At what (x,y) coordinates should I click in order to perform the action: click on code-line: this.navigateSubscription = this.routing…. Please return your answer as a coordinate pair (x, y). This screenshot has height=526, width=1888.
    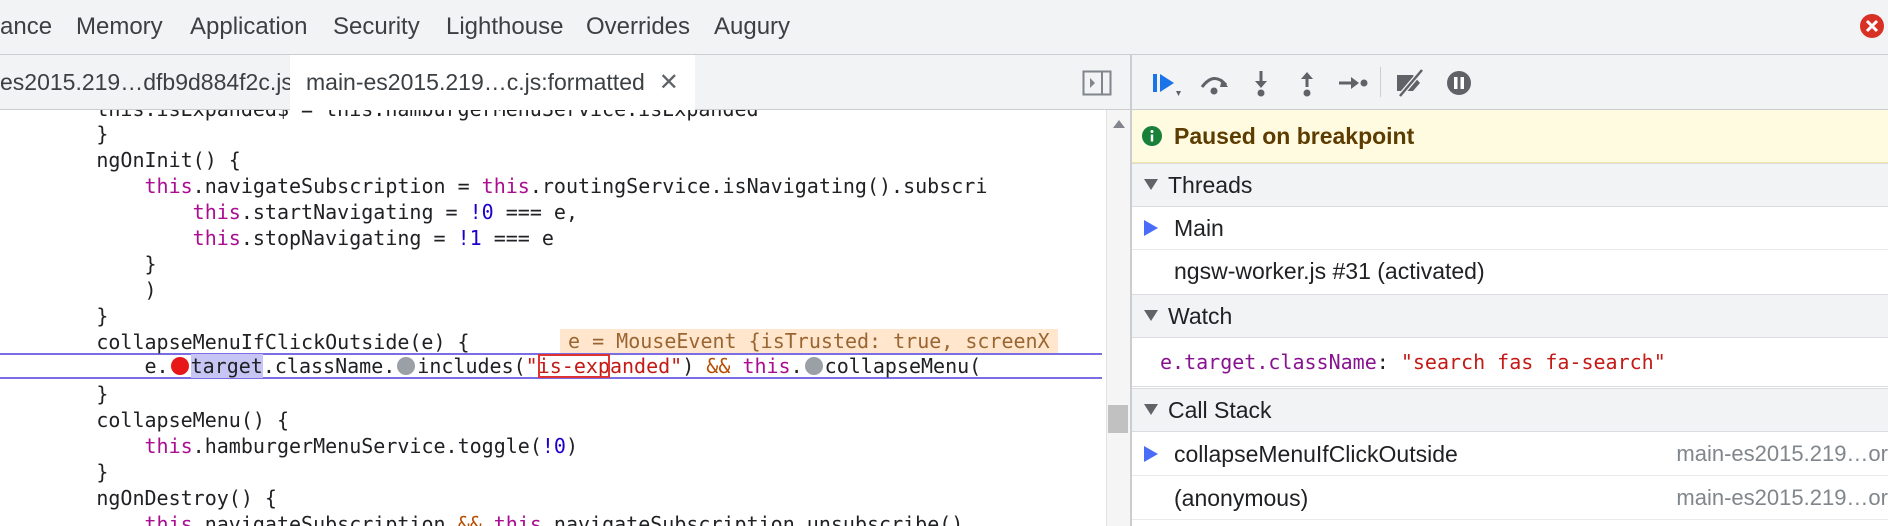
    Looking at the image, I should click on (566, 186).